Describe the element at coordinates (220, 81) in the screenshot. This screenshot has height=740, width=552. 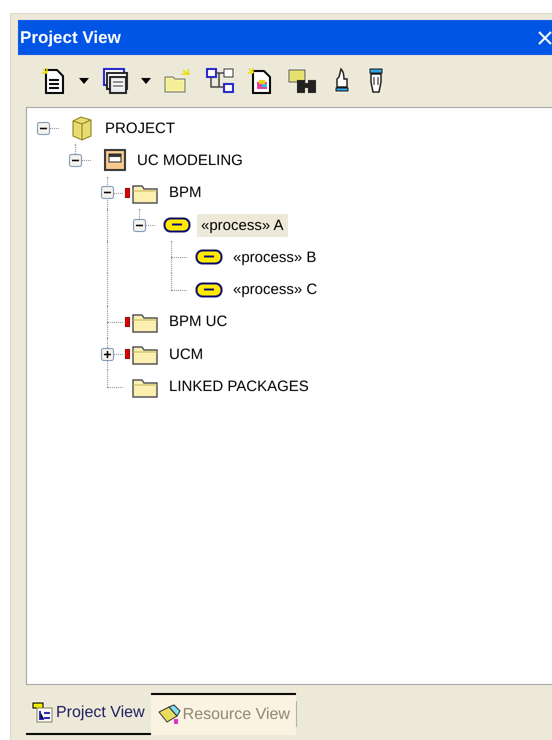
I see `hierarchy-icon` at that location.